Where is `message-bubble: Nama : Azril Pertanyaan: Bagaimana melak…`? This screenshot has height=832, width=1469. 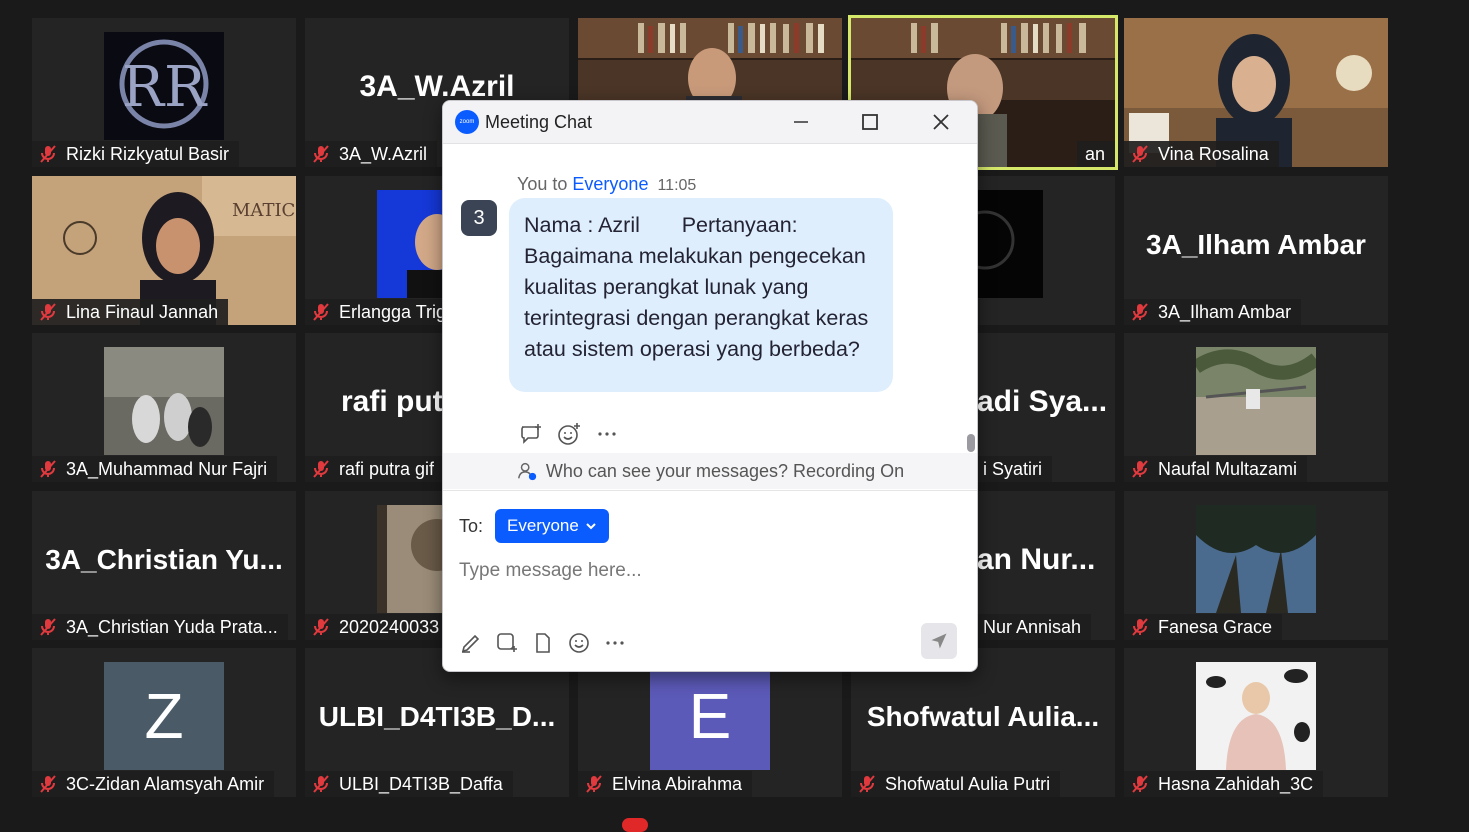
message-bubble: Nama : Azril Pertanyaan: Bagaimana melak… is located at coordinates (701, 295).